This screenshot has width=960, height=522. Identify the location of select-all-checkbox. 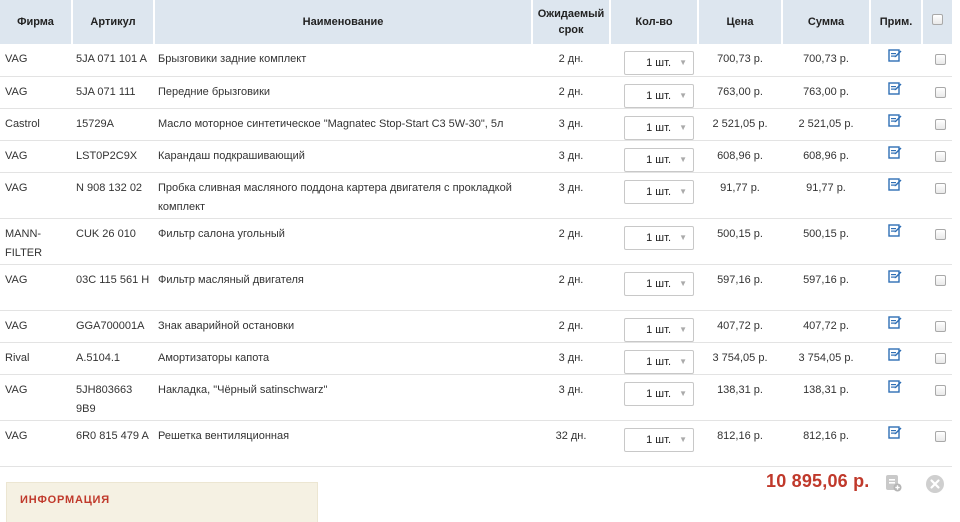
(937, 19).